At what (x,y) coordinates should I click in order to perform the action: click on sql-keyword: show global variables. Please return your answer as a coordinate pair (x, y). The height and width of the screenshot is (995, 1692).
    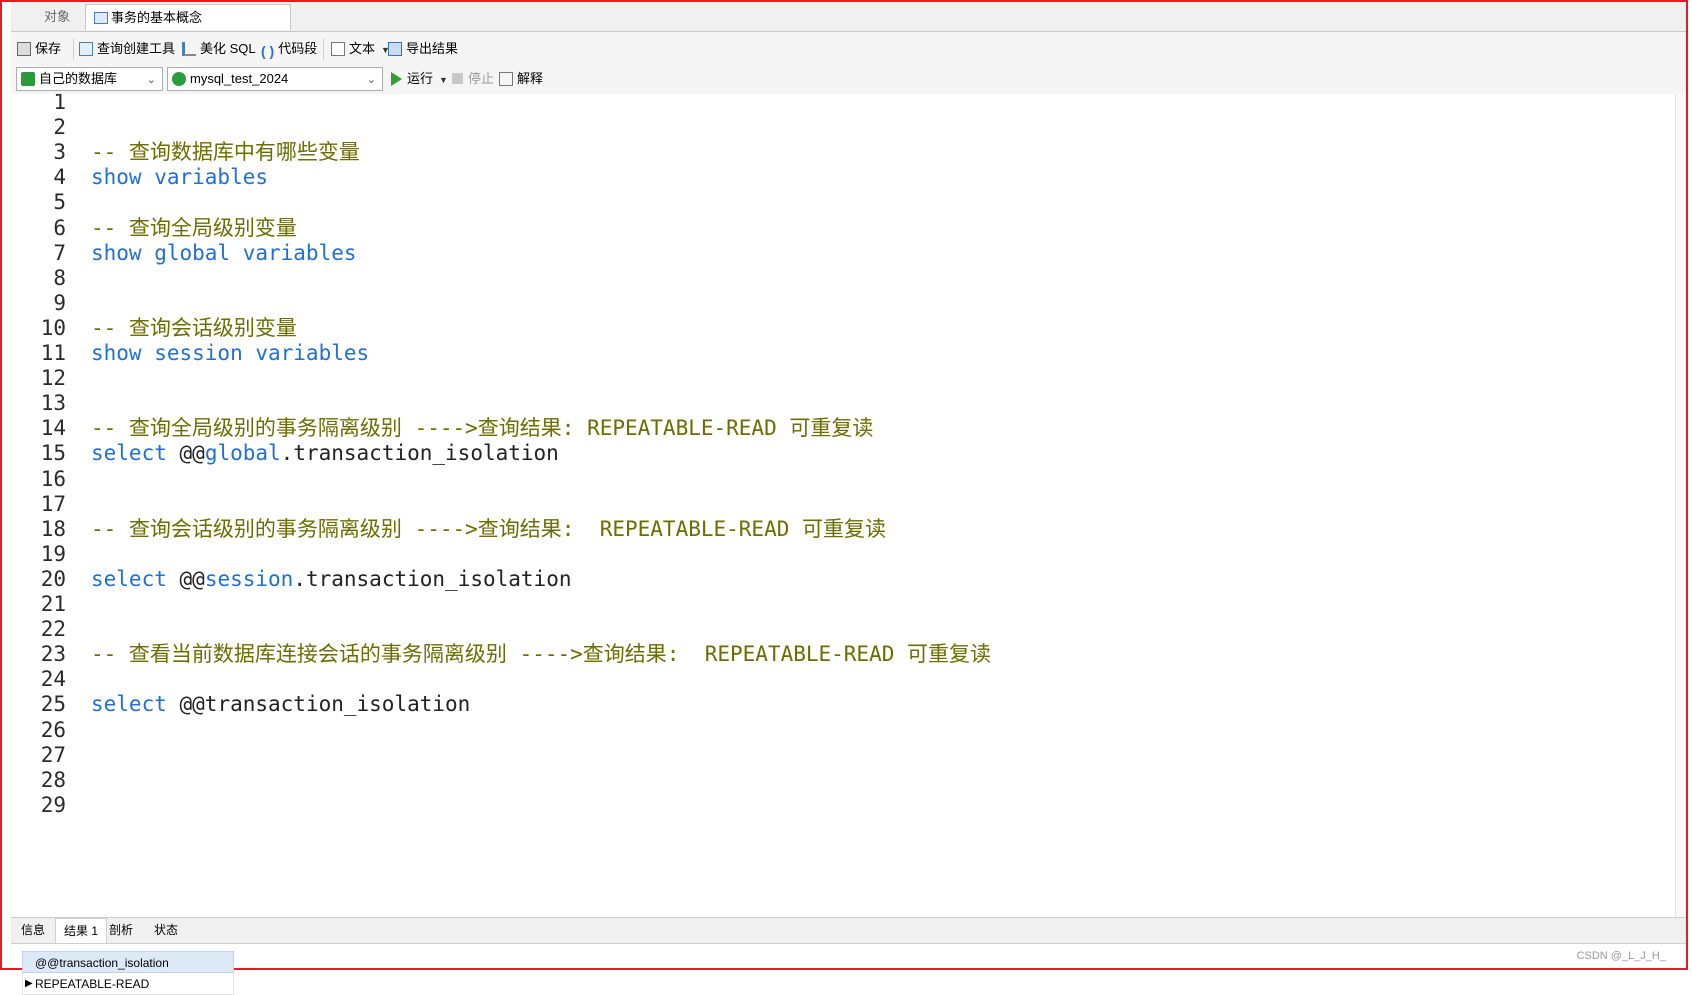
    Looking at the image, I should click on (224, 252).